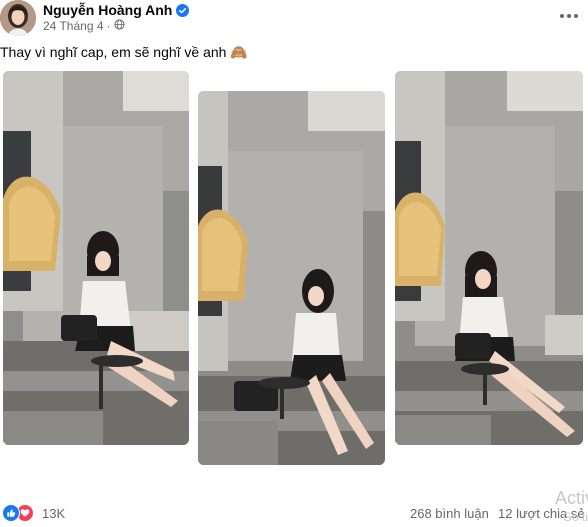  I want to click on post-meta: 24 Tháng 4 ·, so click(84, 26).